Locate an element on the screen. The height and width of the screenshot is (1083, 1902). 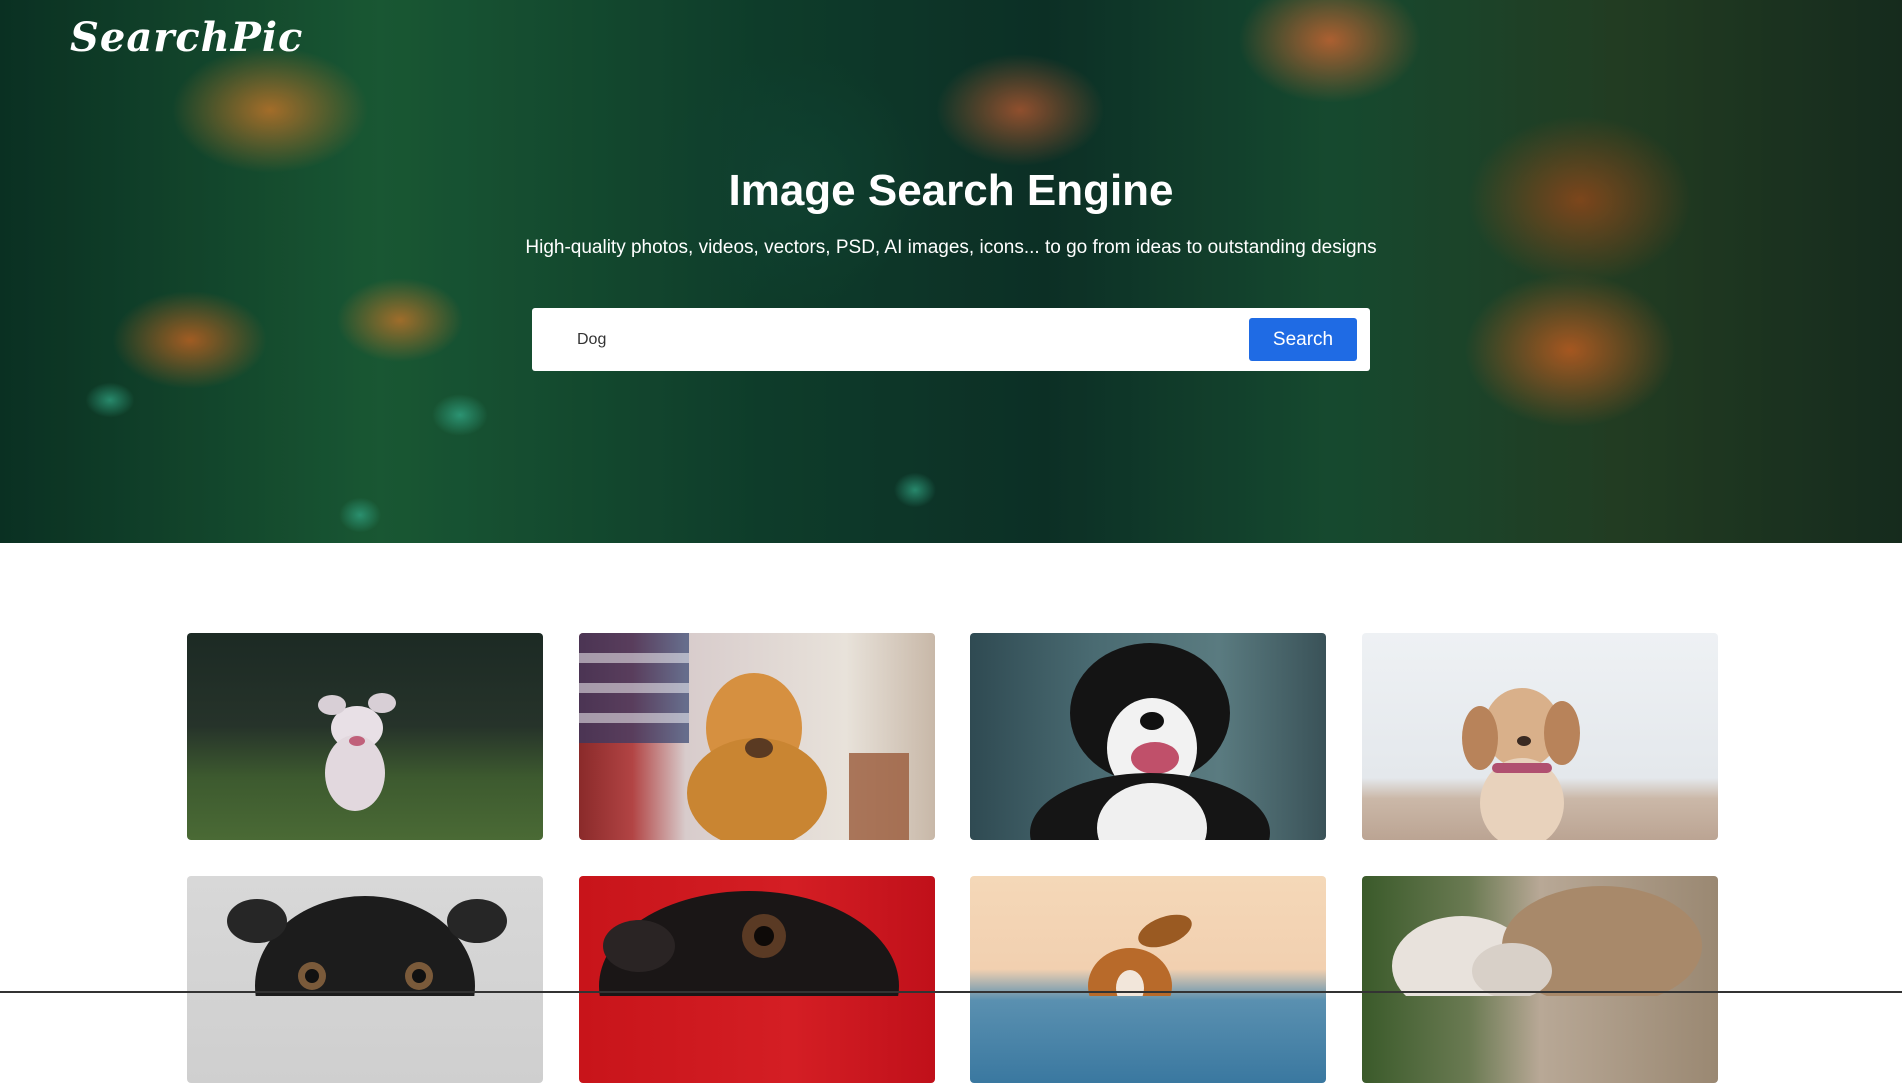
image-card-border-collie is located at coordinates (1148, 736).